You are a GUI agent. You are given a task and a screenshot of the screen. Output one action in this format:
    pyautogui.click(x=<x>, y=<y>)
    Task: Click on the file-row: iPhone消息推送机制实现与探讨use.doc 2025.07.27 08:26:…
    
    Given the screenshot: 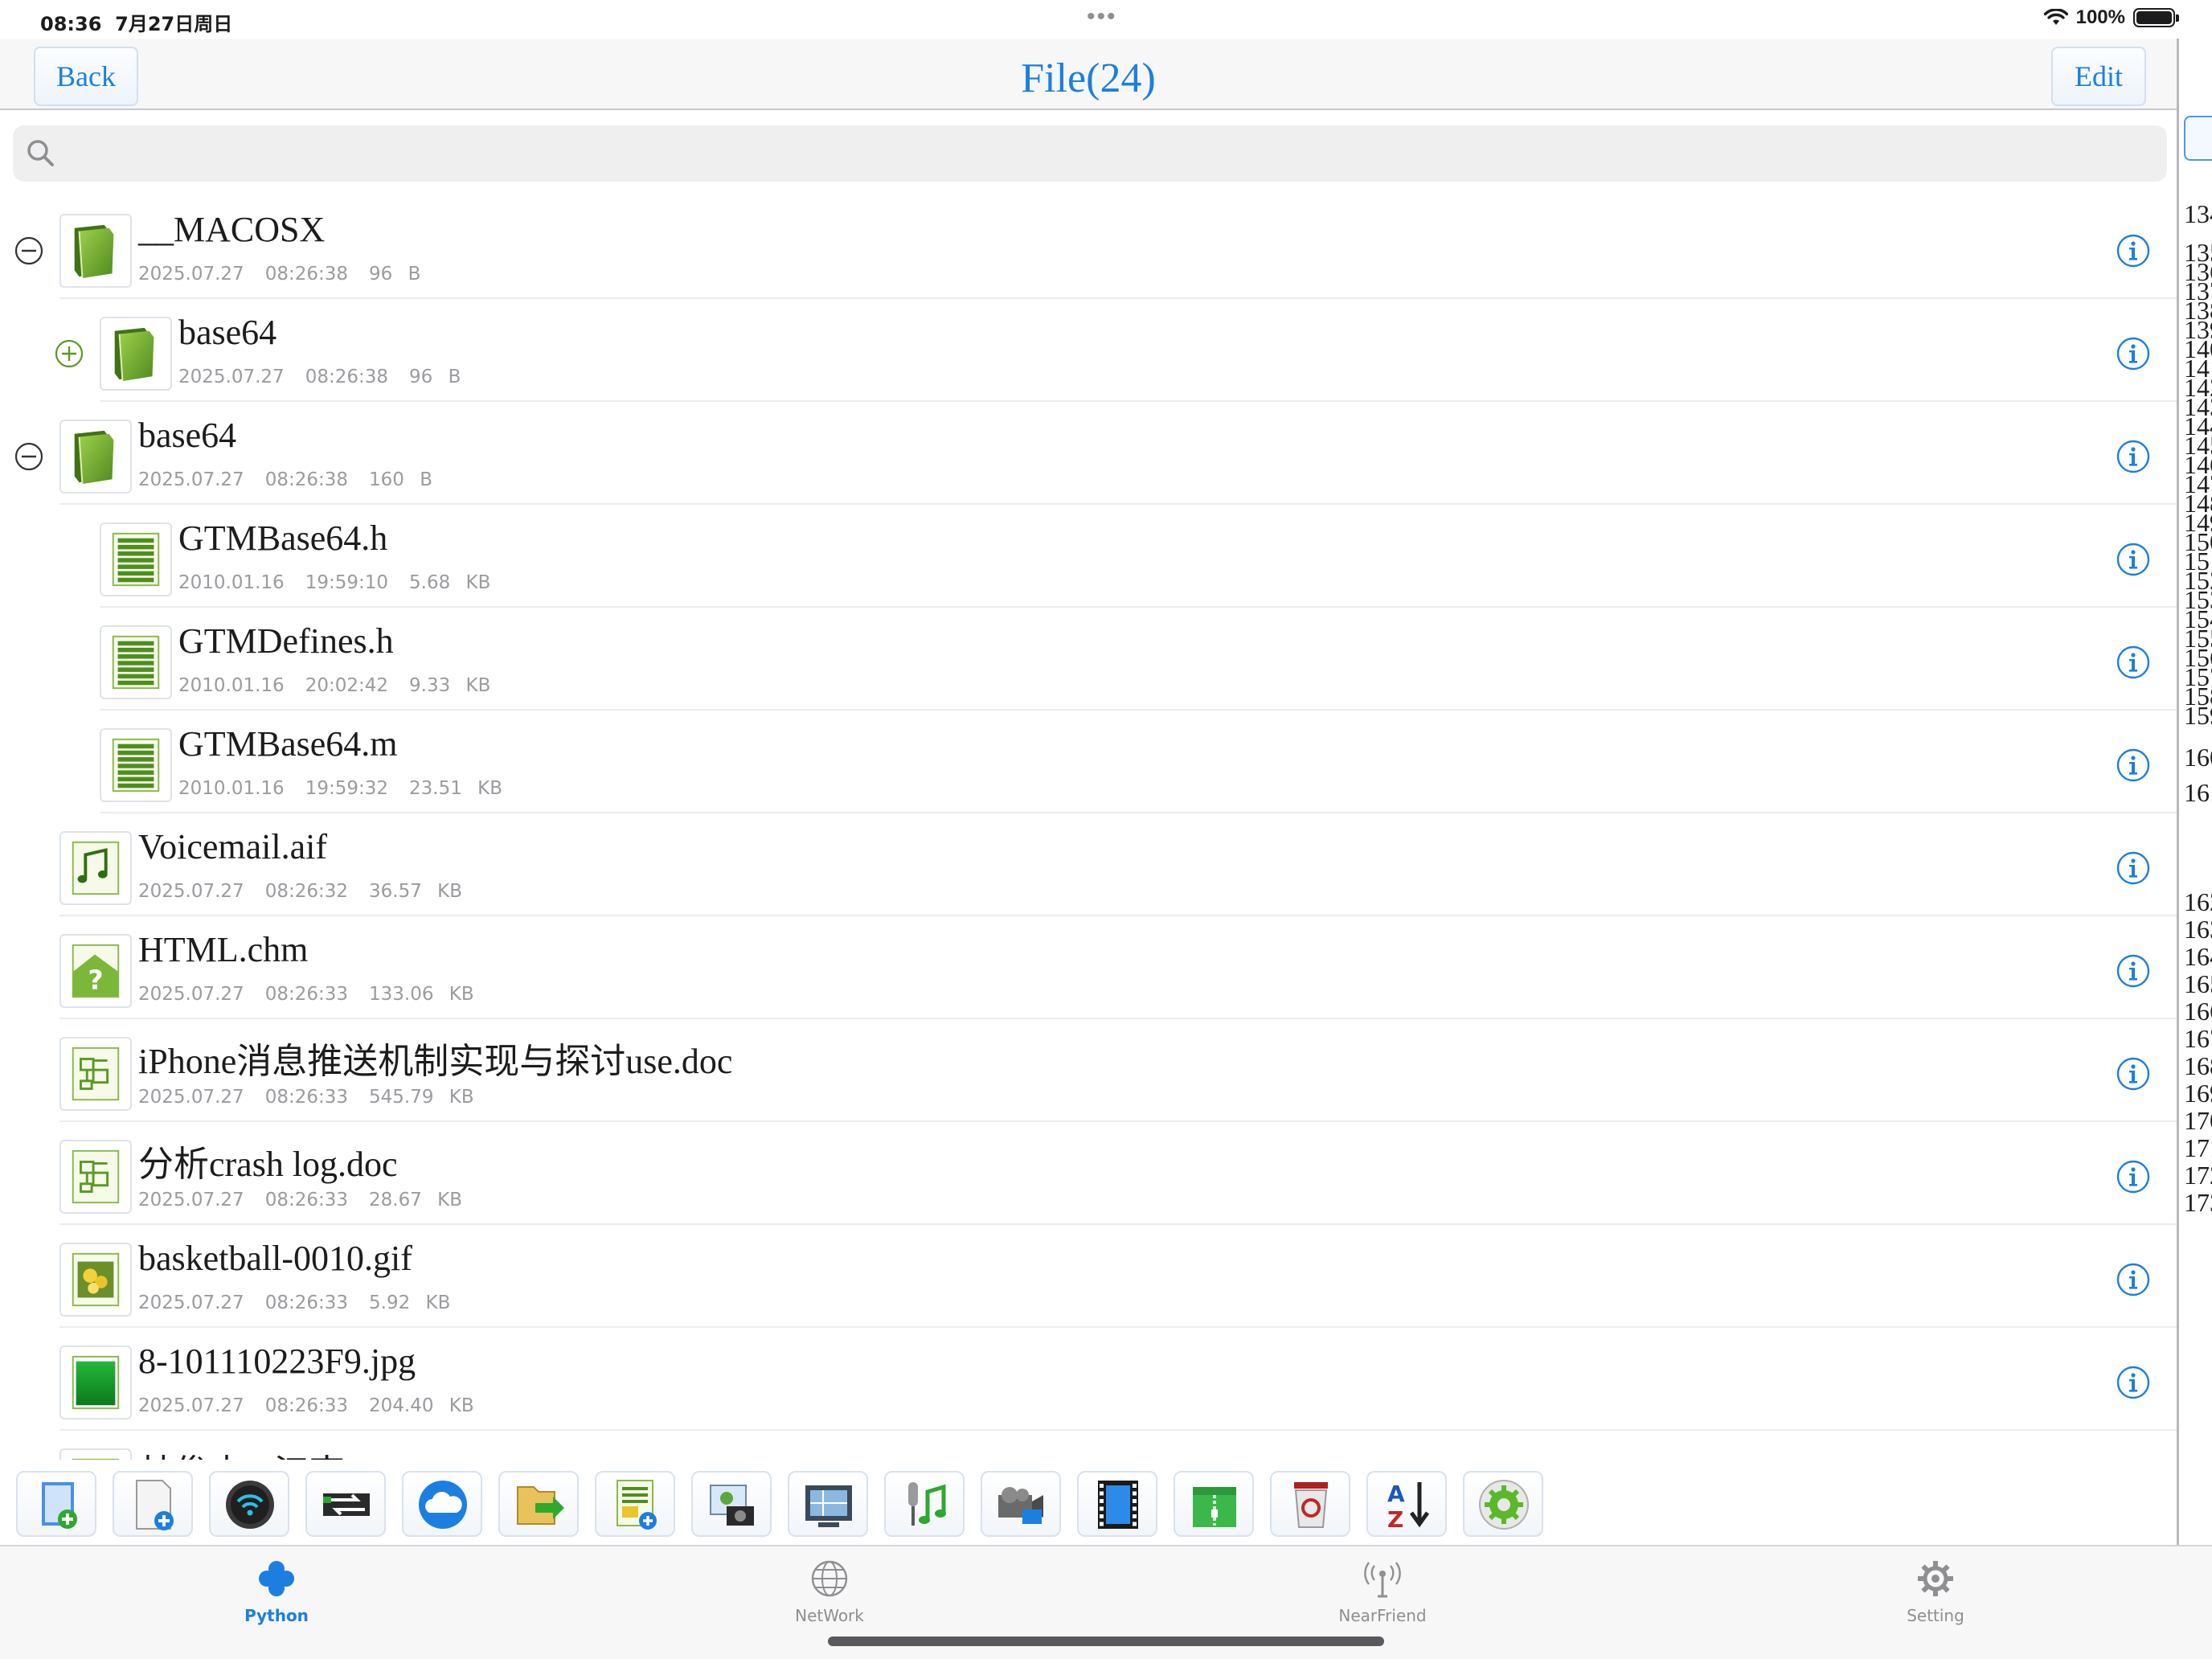 What is the action you would take?
    pyautogui.click(x=1088, y=1070)
    